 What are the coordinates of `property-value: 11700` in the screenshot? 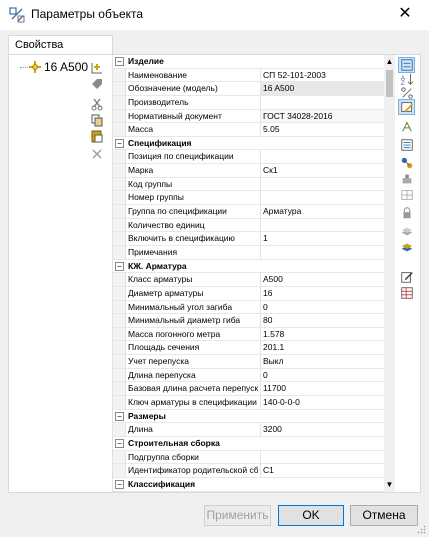 It's located at (322, 389).